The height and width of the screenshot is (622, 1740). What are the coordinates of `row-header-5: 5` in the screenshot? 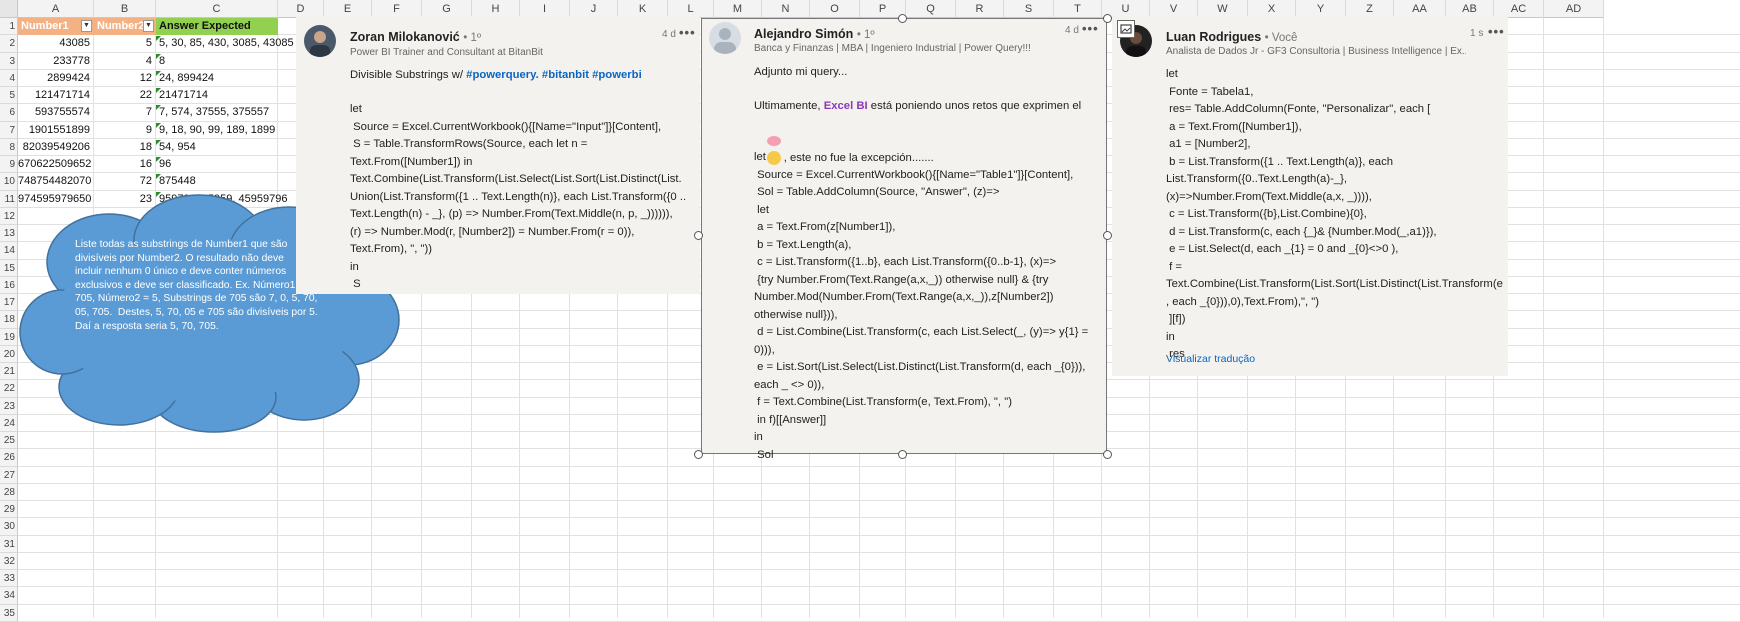 It's located at (9, 96).